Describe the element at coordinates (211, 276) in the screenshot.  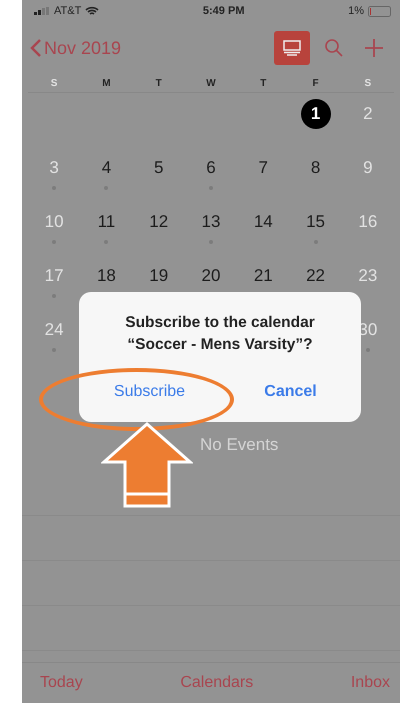
I see `calendar-day: 20` at that location.